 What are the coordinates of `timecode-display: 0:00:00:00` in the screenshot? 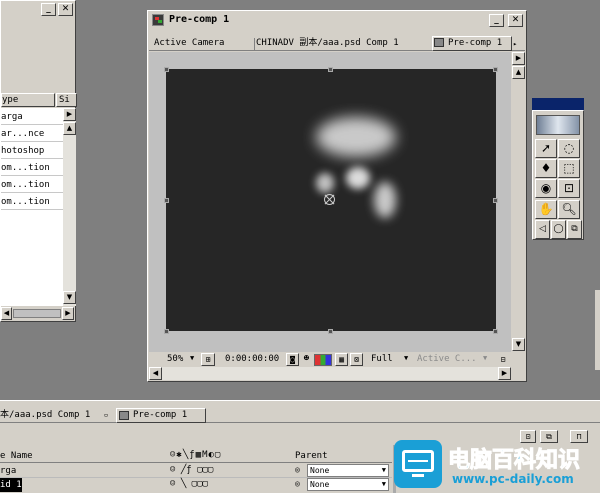 It's located at (252, 359).